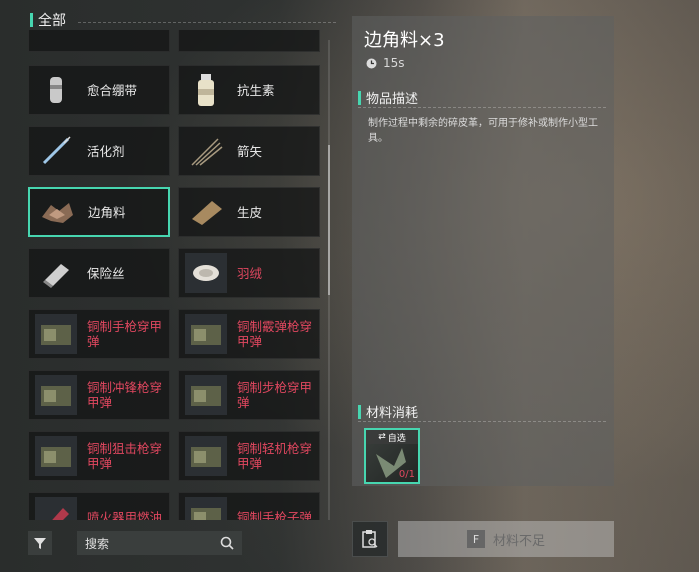 The width and height of the screenshot is (699, 572). I want to click on item-description: 制作过程中剩余的碎皮革，可用于修补或制作小型工具。, so click(483, 131).